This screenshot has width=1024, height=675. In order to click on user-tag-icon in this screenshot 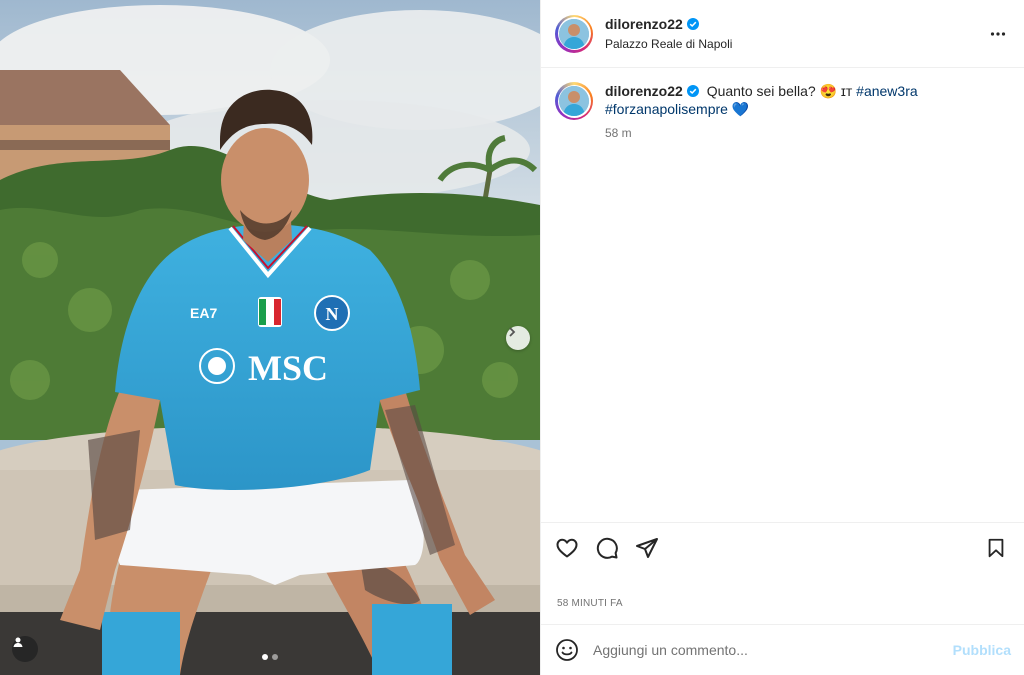, I will do `click(18, 642)`.